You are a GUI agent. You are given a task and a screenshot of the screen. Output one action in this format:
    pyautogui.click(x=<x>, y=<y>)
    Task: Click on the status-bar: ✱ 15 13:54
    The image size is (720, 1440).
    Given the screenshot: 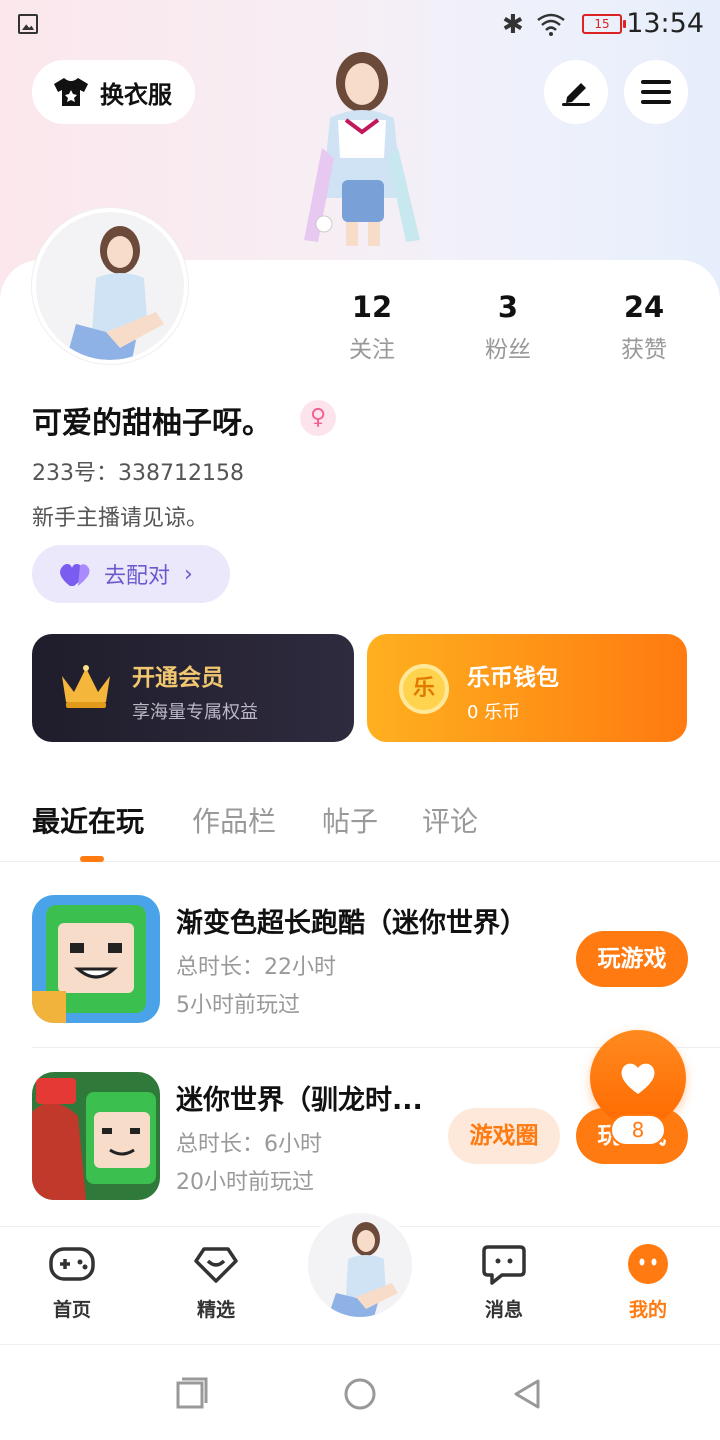 What is the action you would take?
    pyautogui.click(x=360, y=25)
    